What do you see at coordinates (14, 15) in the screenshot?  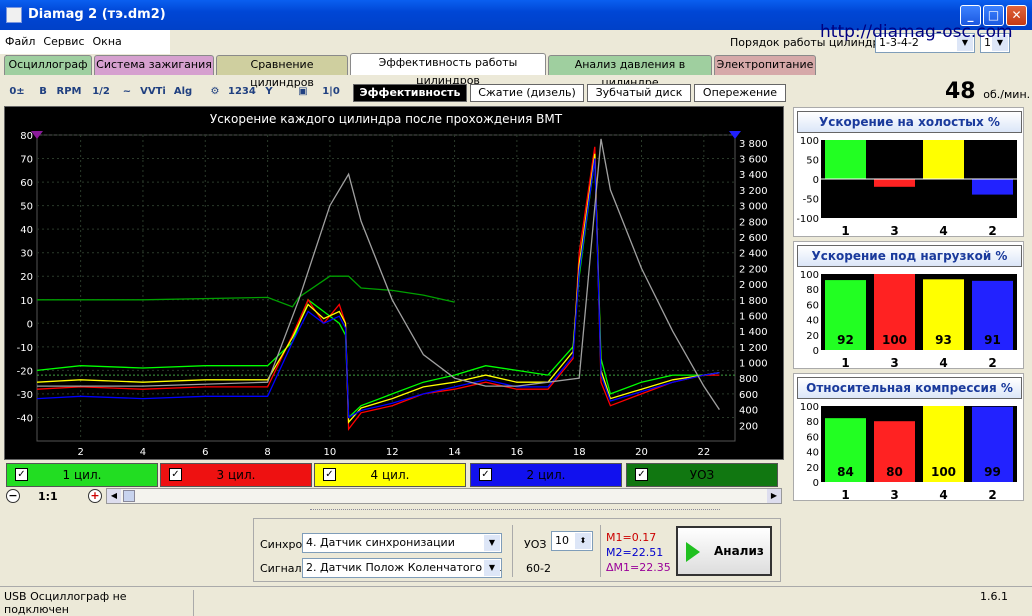 I see `app-icon` at bounding box center [14, 15].